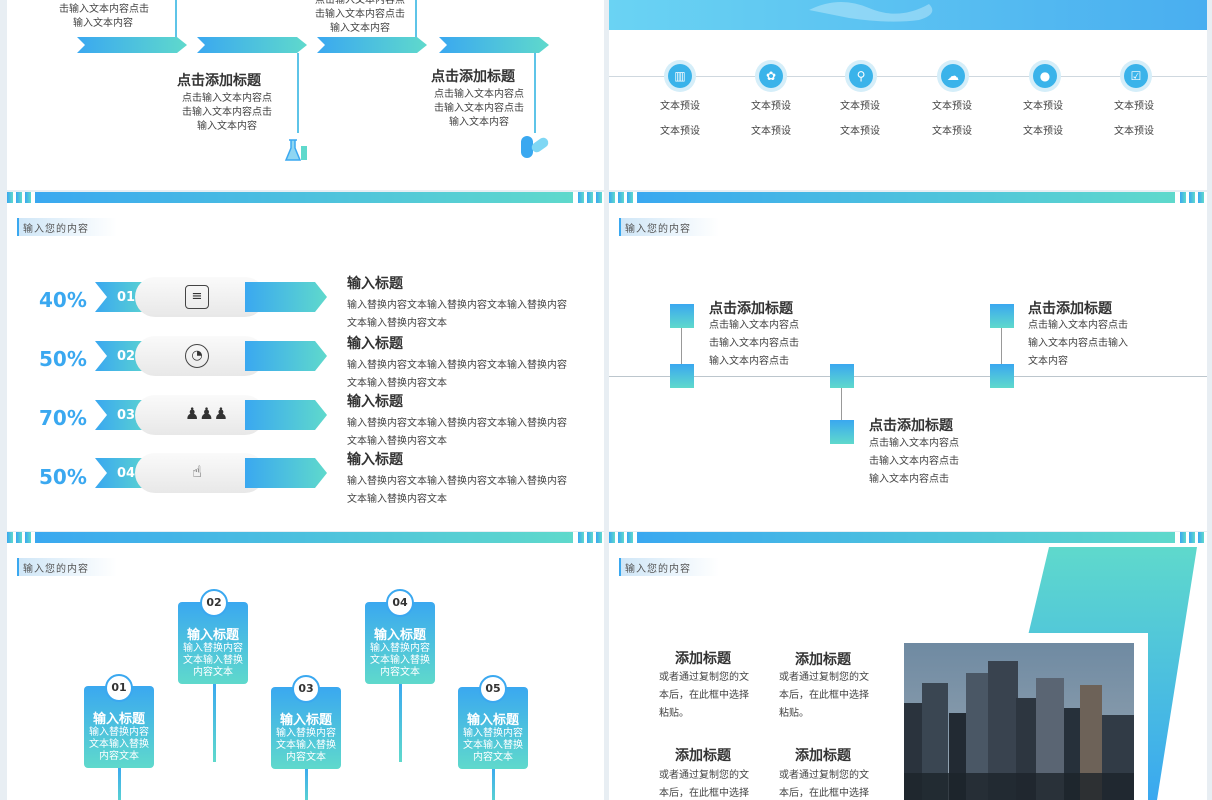  What do you see at coordinates (119, 688) in the screenshot?
I see `card-number-badge: 01` at bounding box center [119, 688].